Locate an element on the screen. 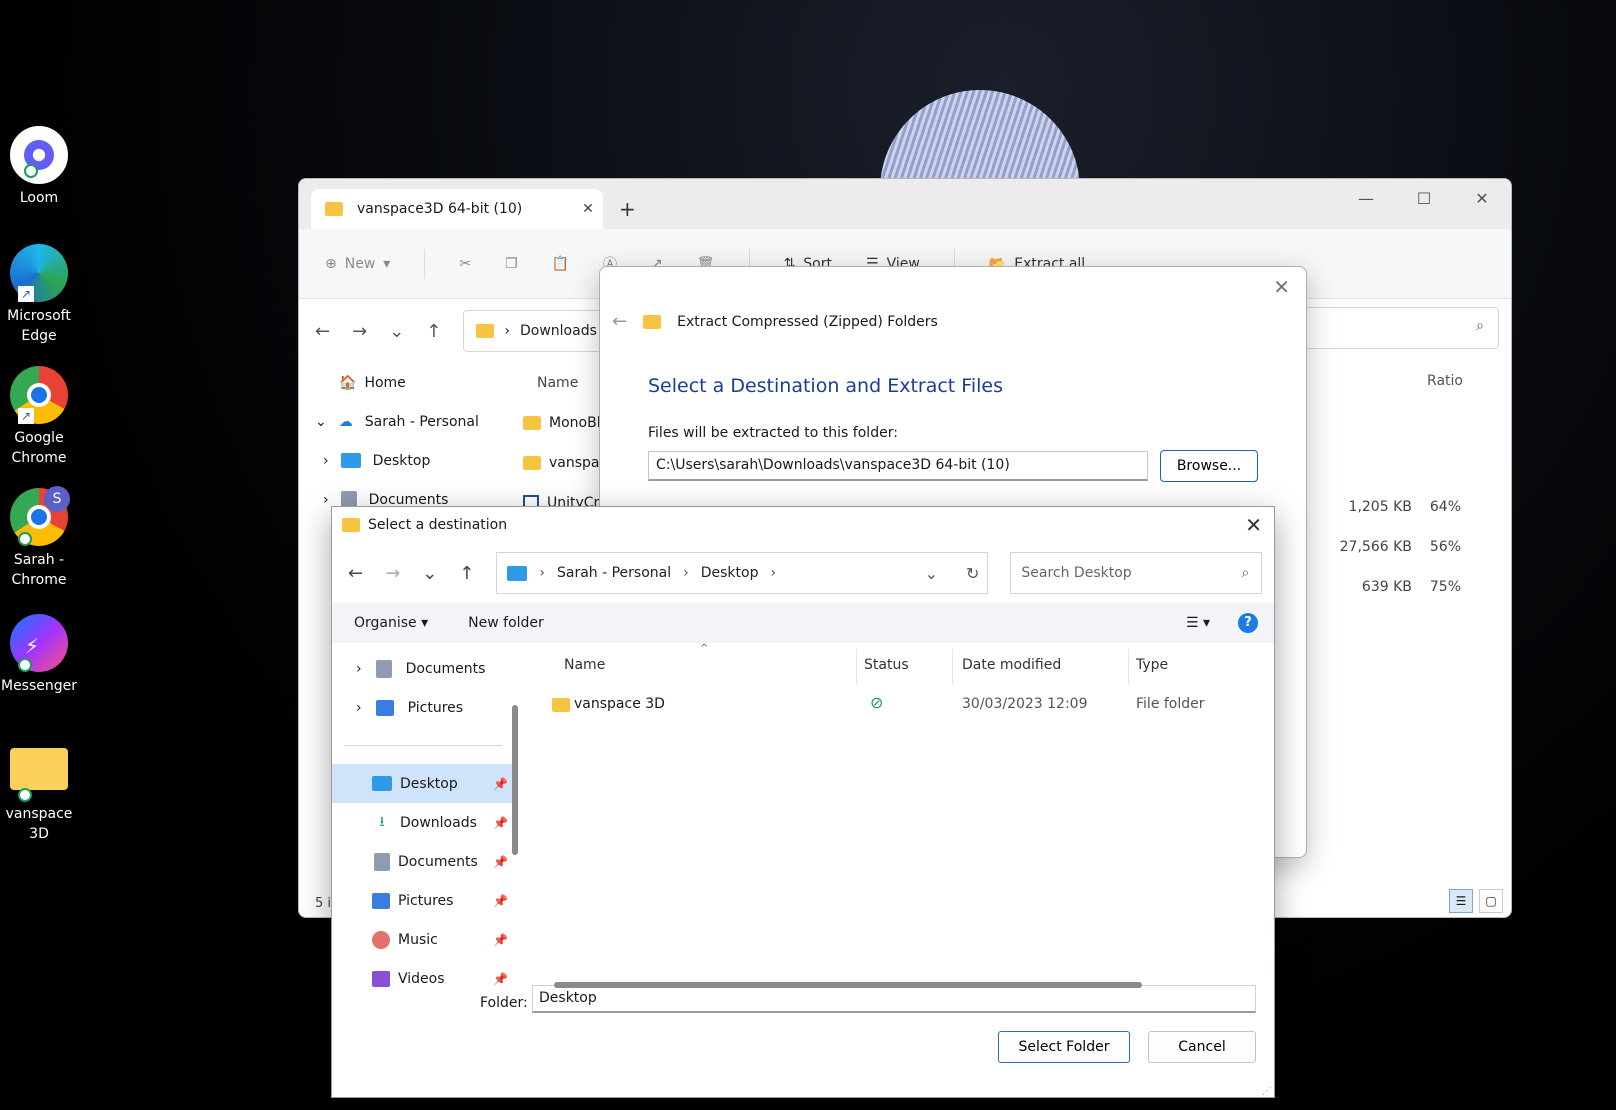  copy-icon: ❐ is located at coordinates (511, 264).